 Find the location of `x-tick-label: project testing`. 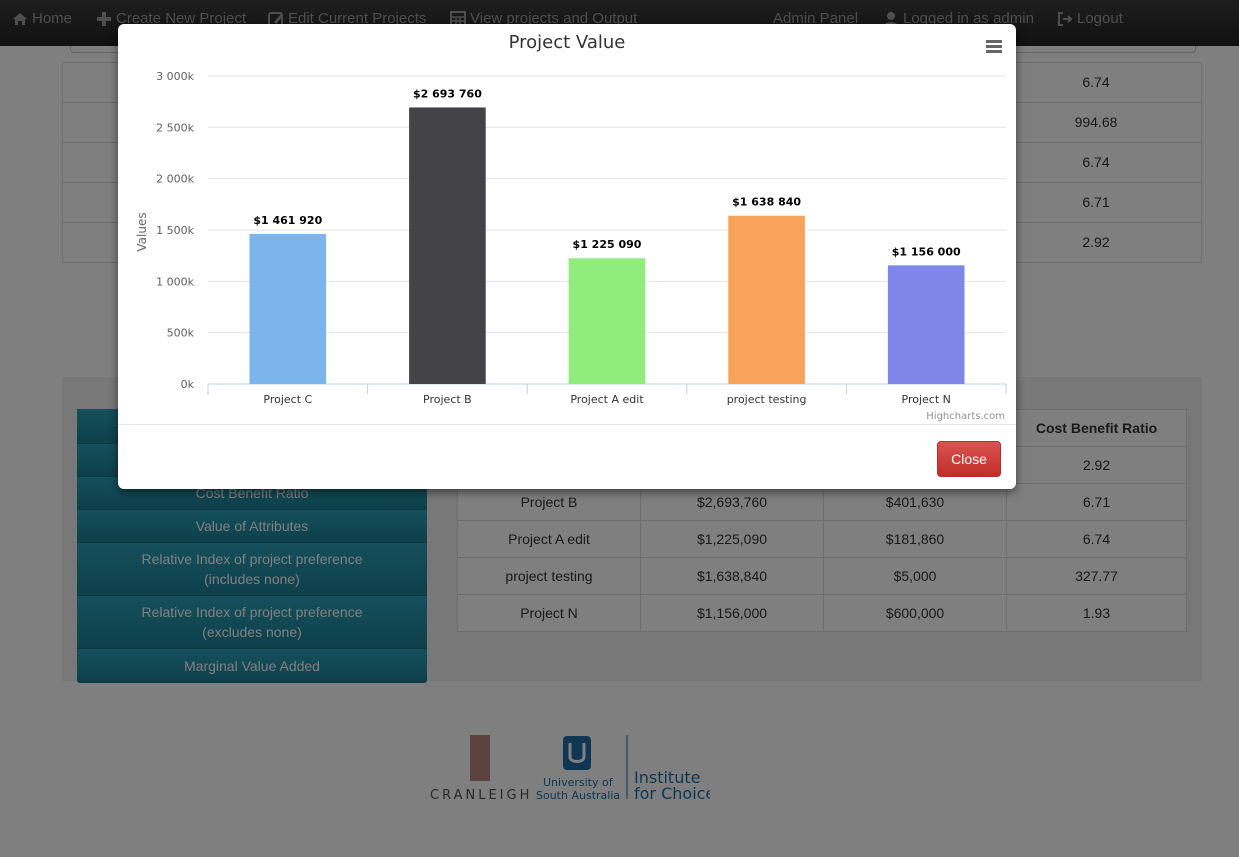

x-tick-label: project testing is located at coordinates (767, 399).